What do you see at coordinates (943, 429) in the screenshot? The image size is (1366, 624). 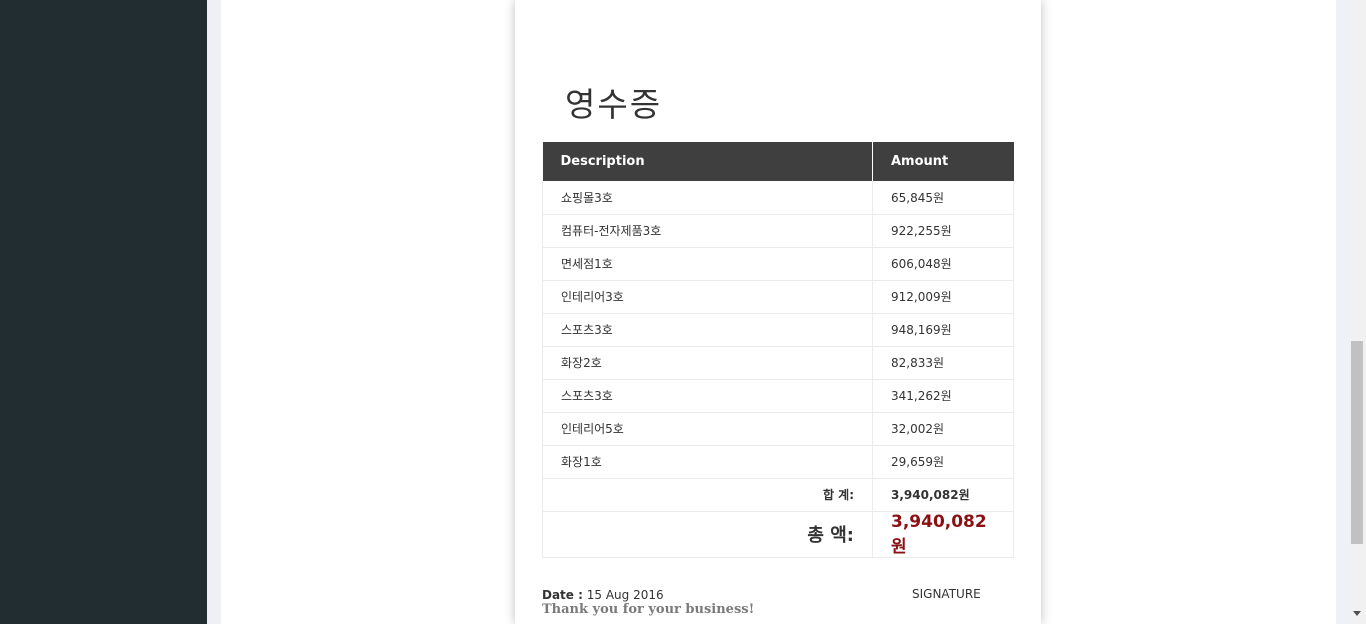 I see `item-amount: 32,002원` at bounding box center [943, 429].